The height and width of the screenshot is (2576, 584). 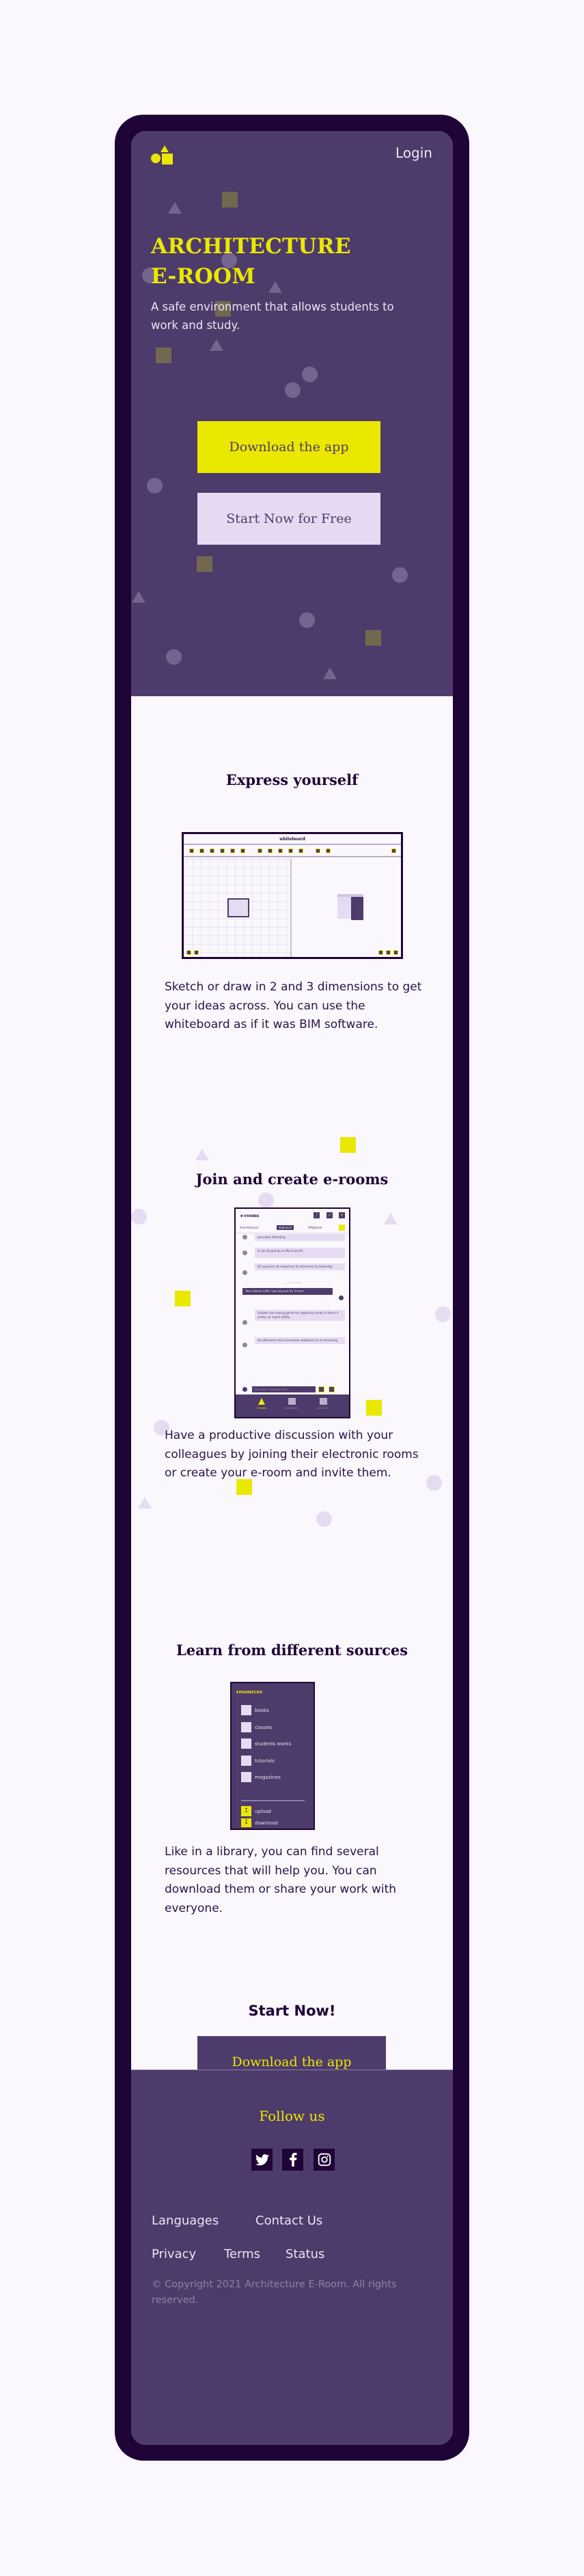 What do you see at coordinates (249, 1227) in the screenshot?
I see `chat-tab: #architecture` at bounding box center [249, 1227].